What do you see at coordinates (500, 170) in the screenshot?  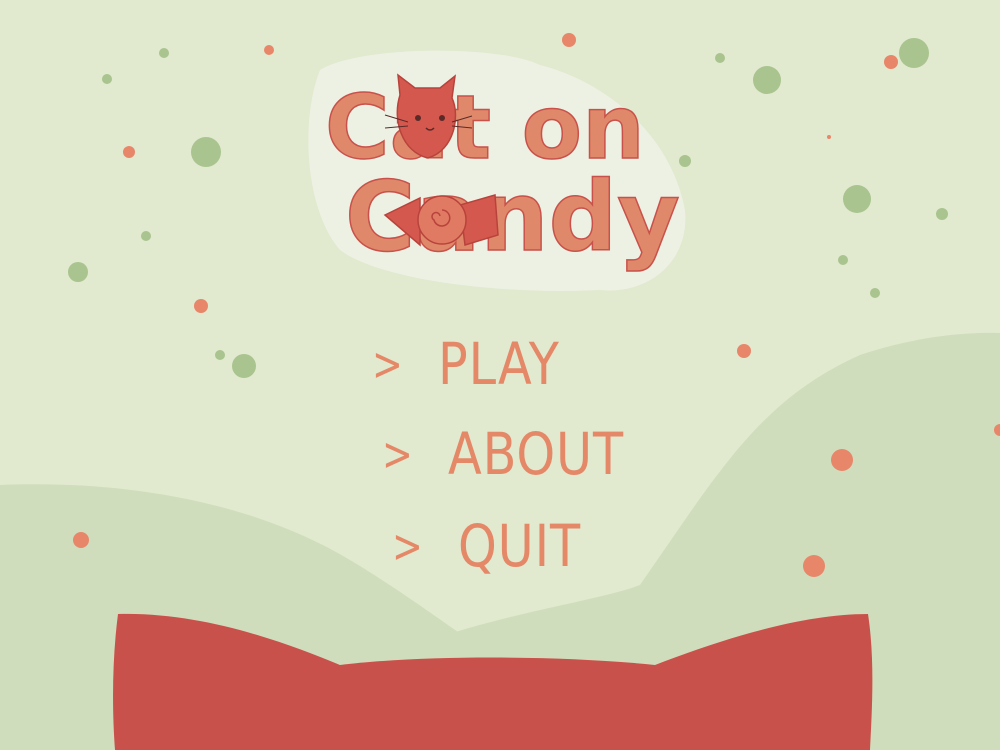 I see `game-logo: Cat on Candy` at bounding box center [500, 170].